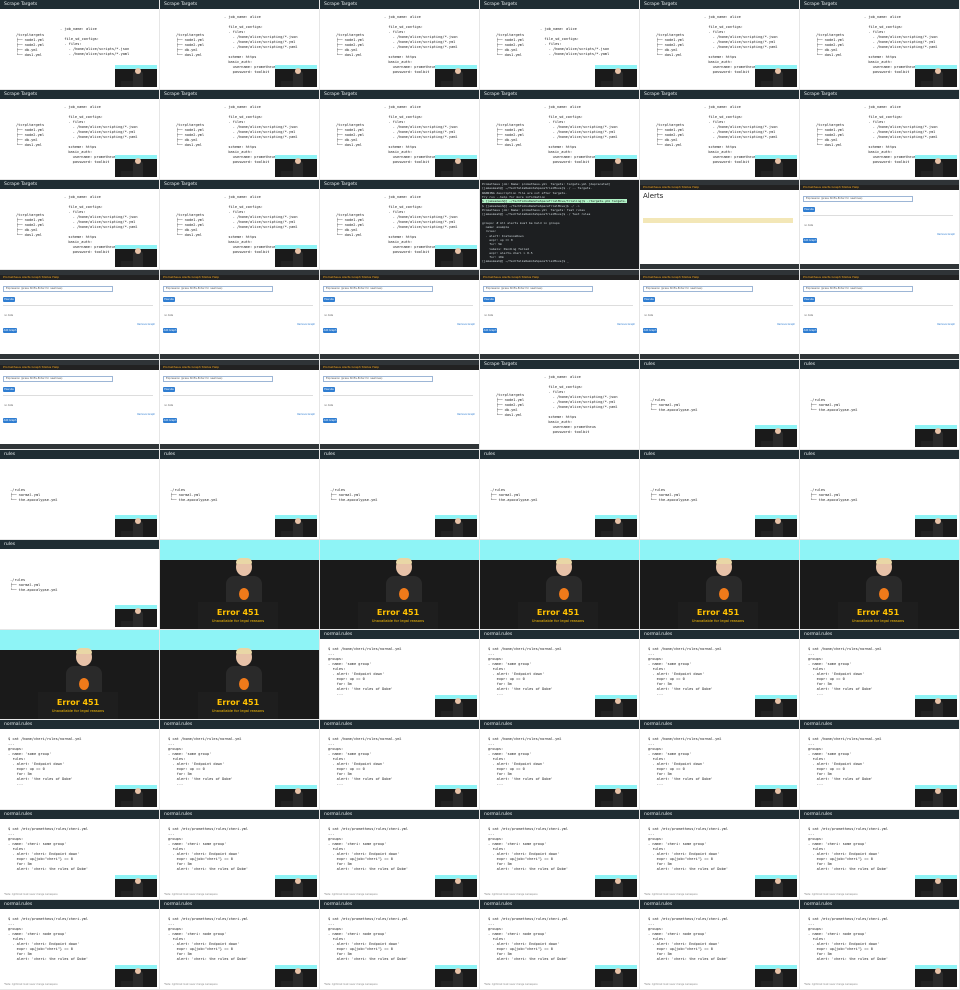 The height and width of the screenshot is (990, 960). What do you see at coordinates (718, 220) in the screenshot?
I see `alert-row` at bounding box center [718, 220].